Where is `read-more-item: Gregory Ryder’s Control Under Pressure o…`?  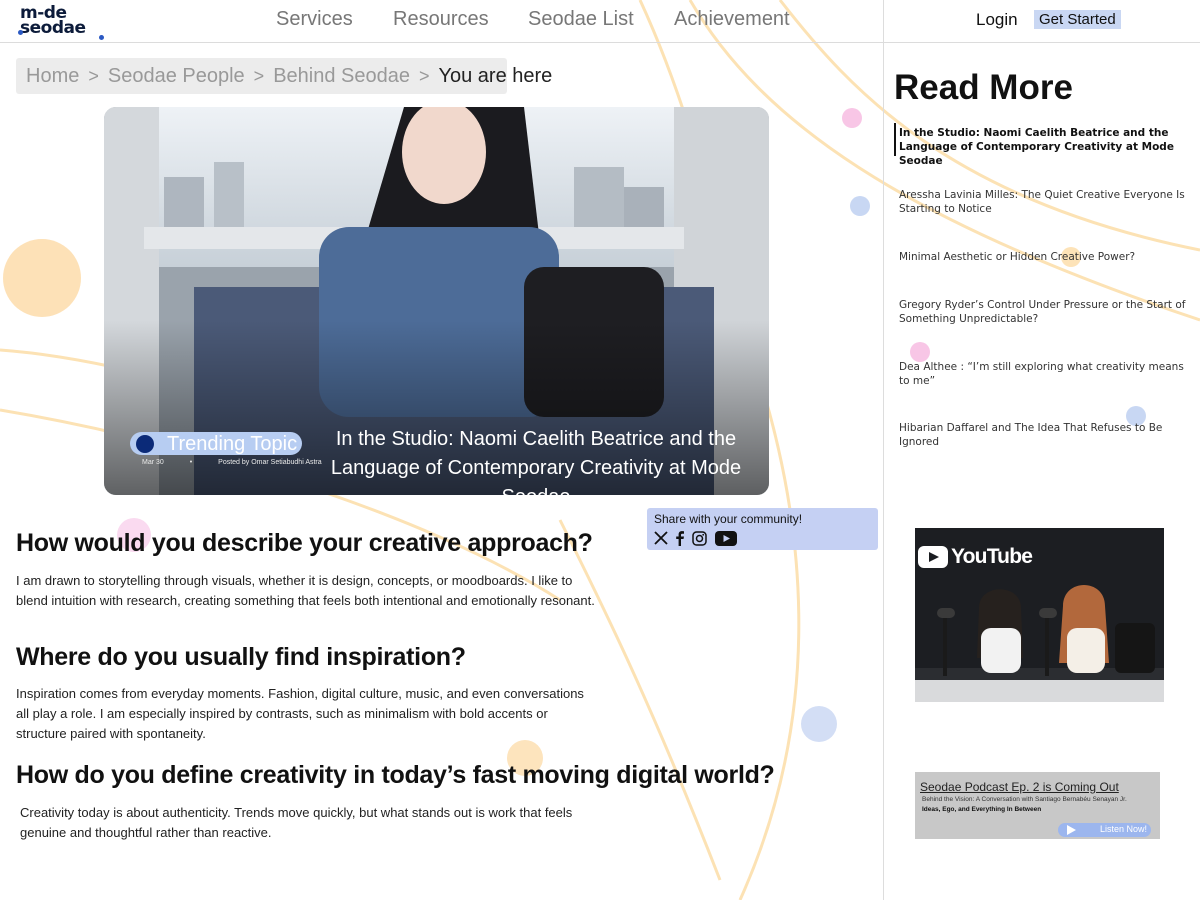 read-more-item: Gregory Ryder’s Control Under Pressure o… is located at coordinates (1044, 312).